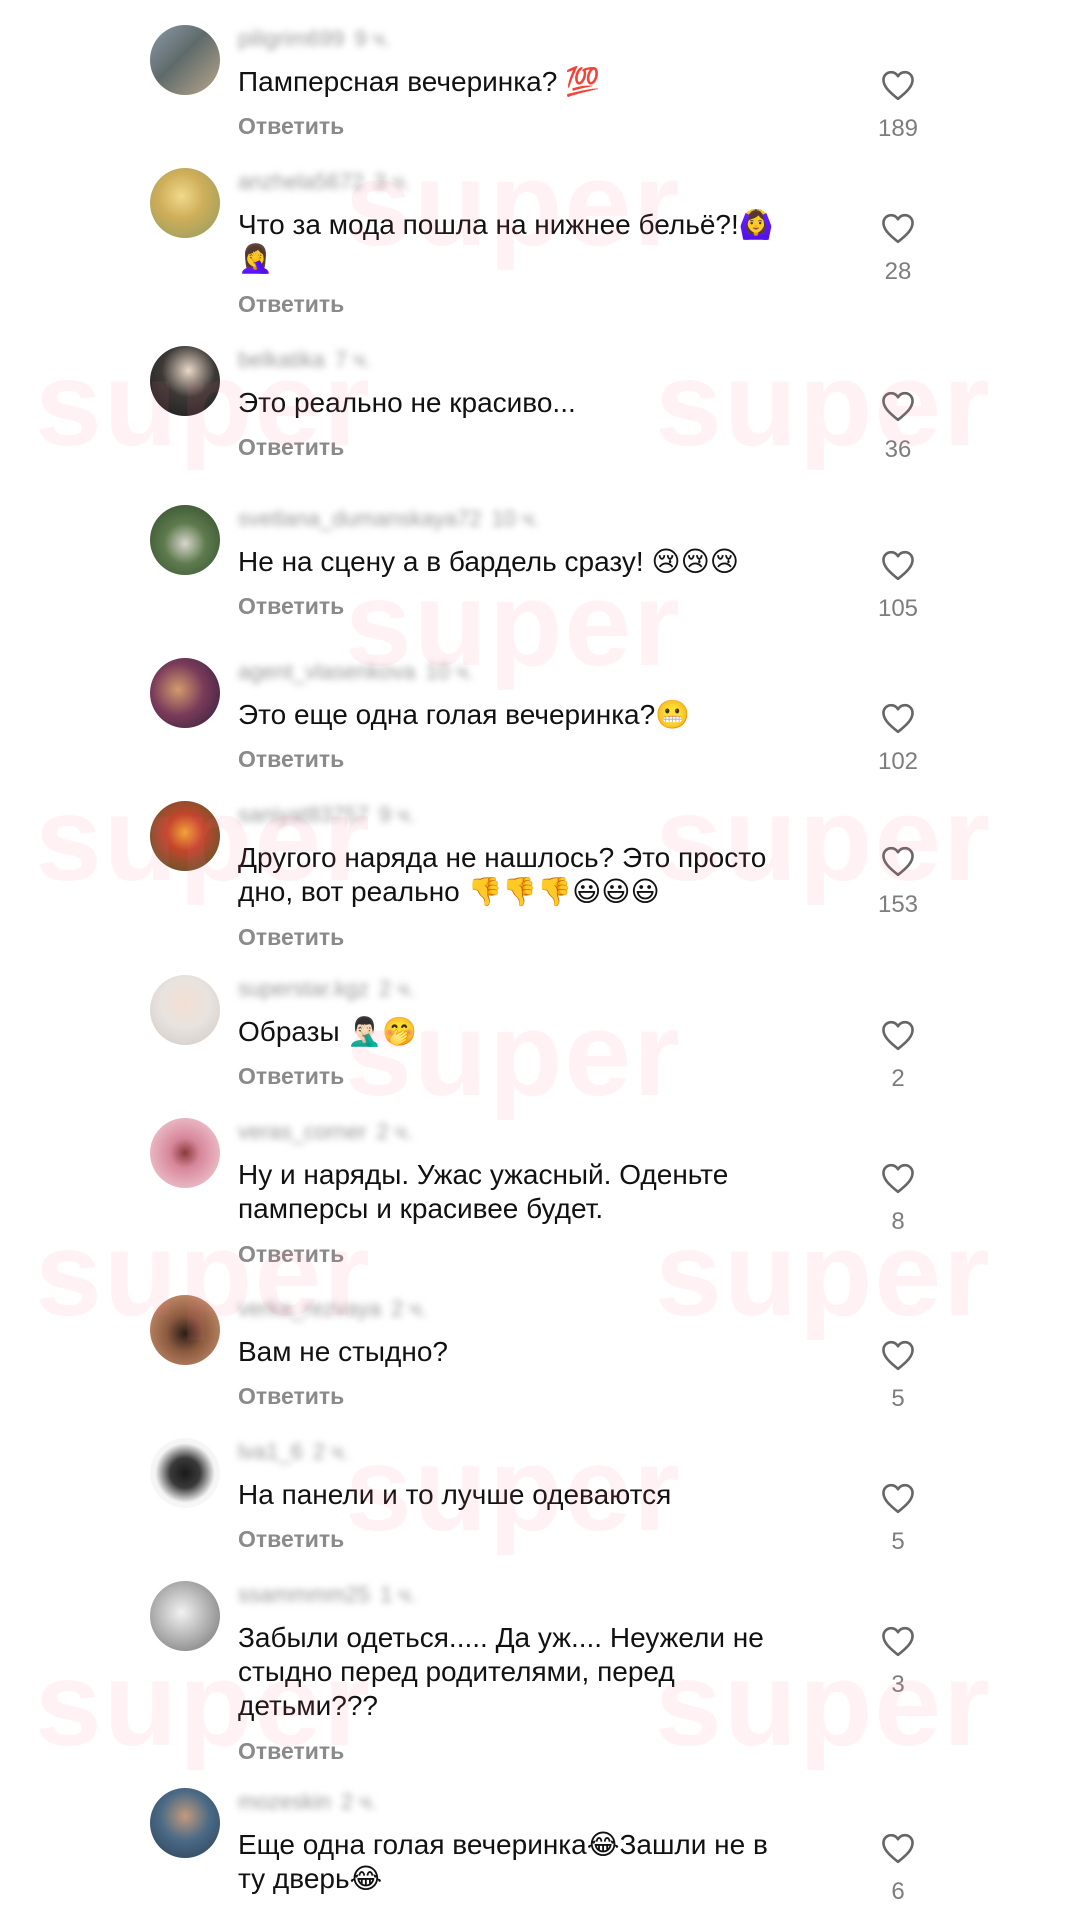 This screenshot has width=1080, height=1920. Describe the element at coordinates (359, 518) in the screenshot. I see `username-text: svetlana_dumanskaya72` at that location.